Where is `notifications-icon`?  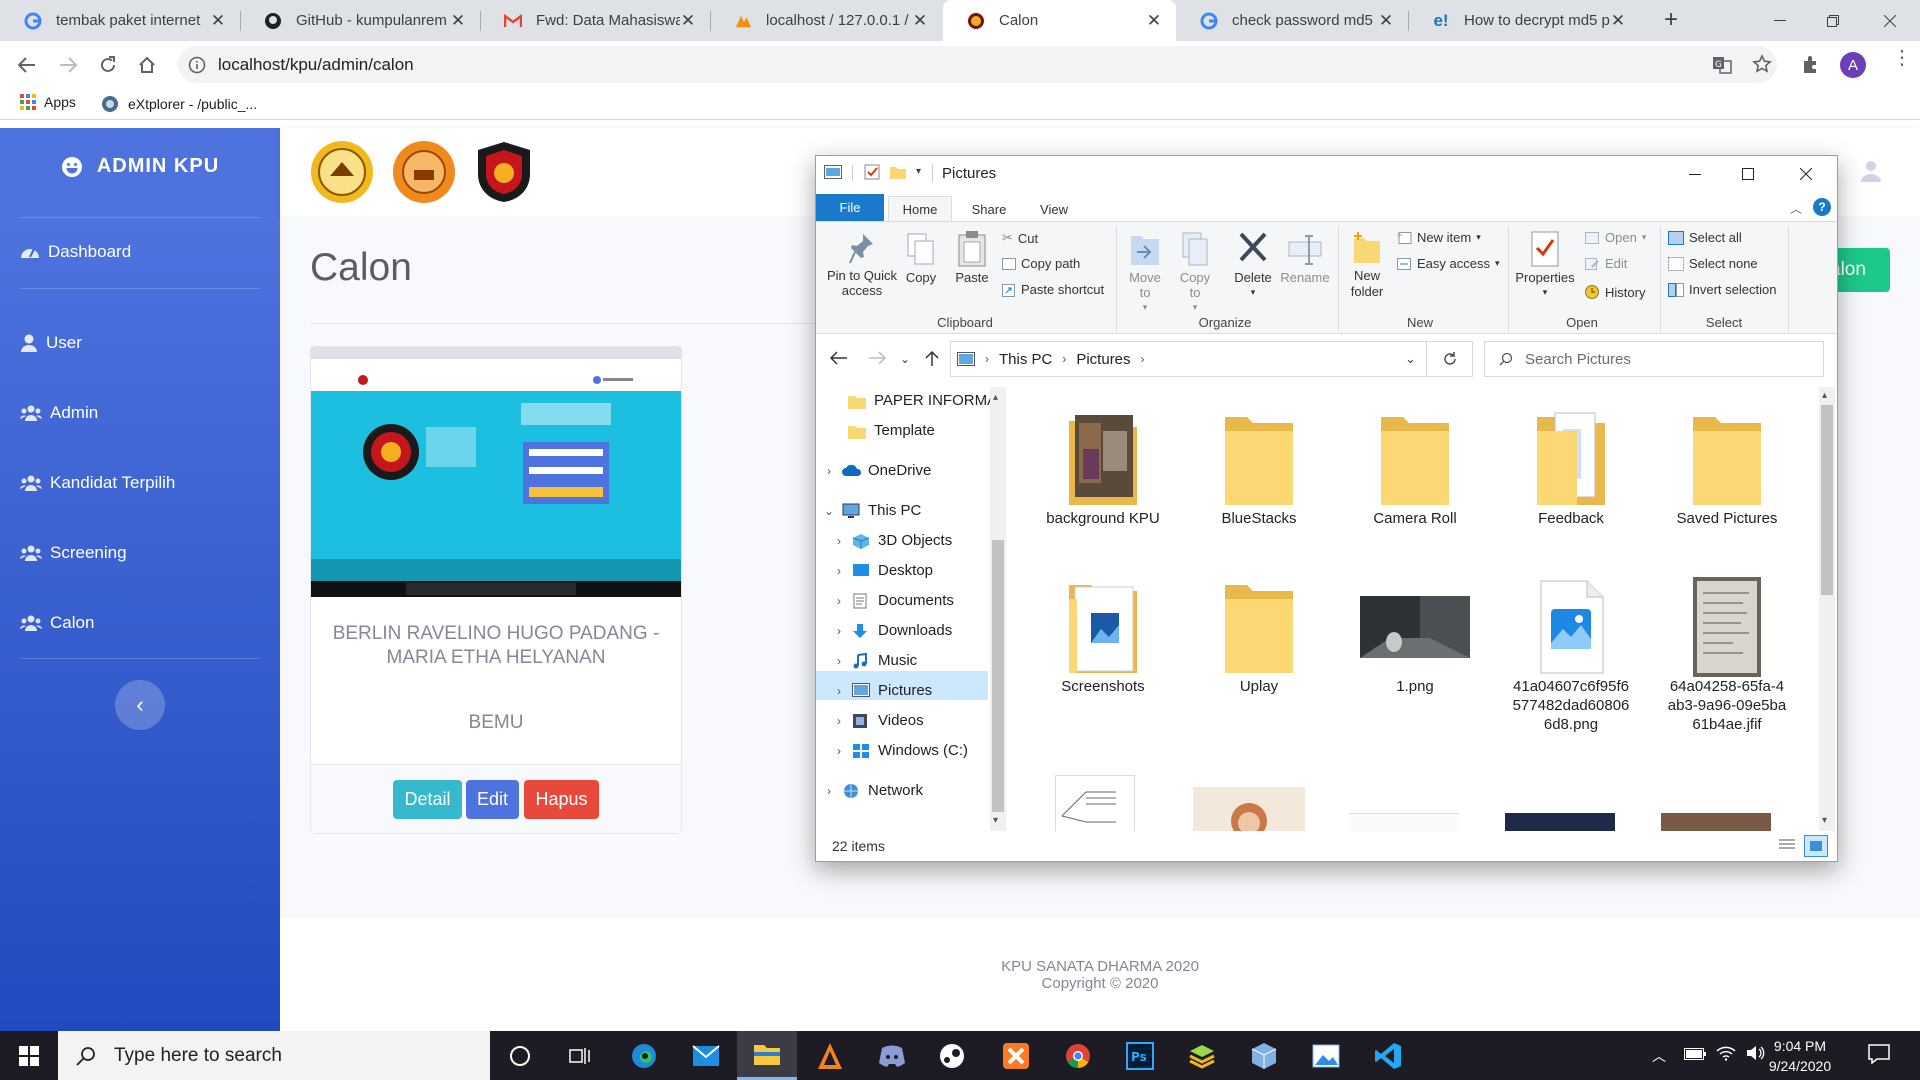
notifications-icon is located at coordinates (1879, 1054).